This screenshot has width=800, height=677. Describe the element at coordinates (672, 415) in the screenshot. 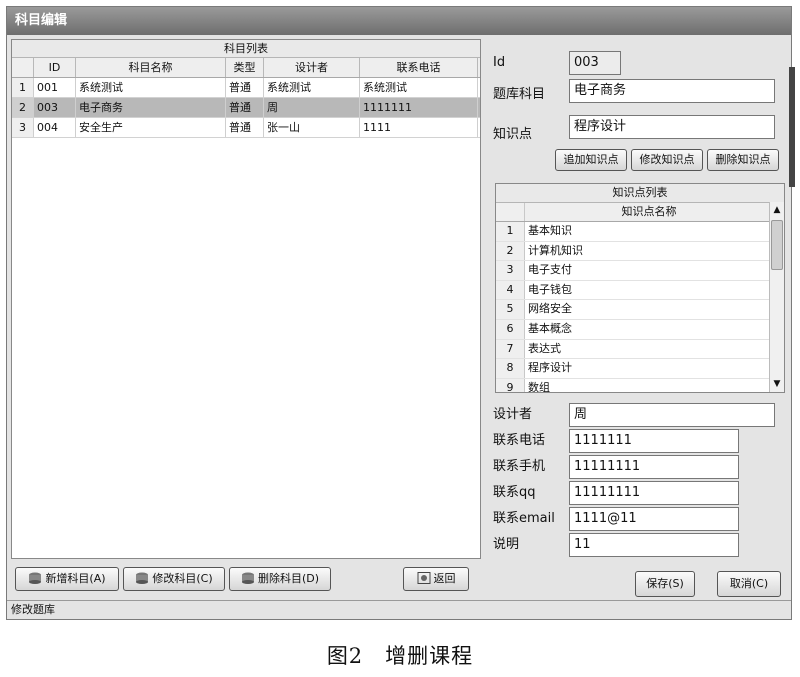

I see `designer-field: 周` at that location.